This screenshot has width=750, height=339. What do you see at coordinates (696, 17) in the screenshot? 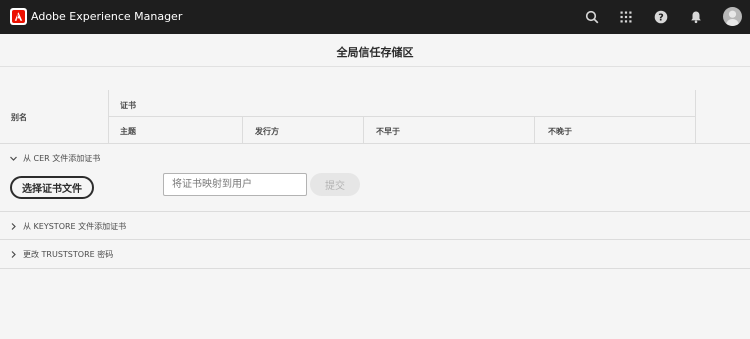
I see `bell-icon` at bounding box center [696, 17].